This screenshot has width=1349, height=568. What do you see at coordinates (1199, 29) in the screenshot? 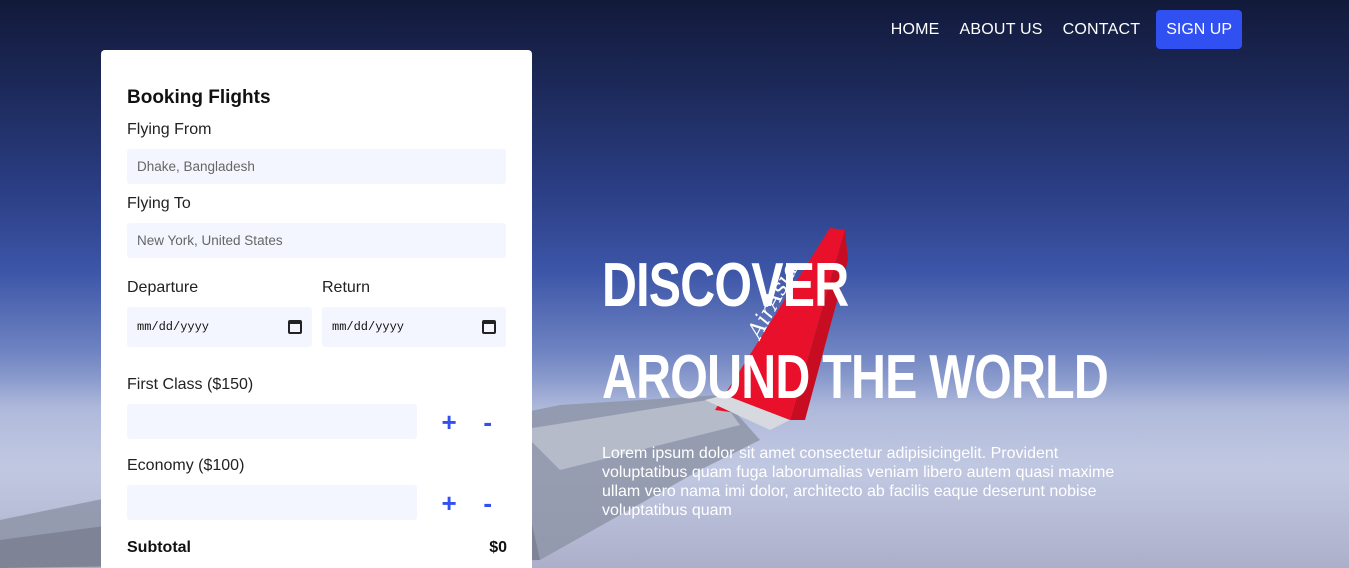
I see `signup-button: SIGN UP` at bounding box center [1199, 29].